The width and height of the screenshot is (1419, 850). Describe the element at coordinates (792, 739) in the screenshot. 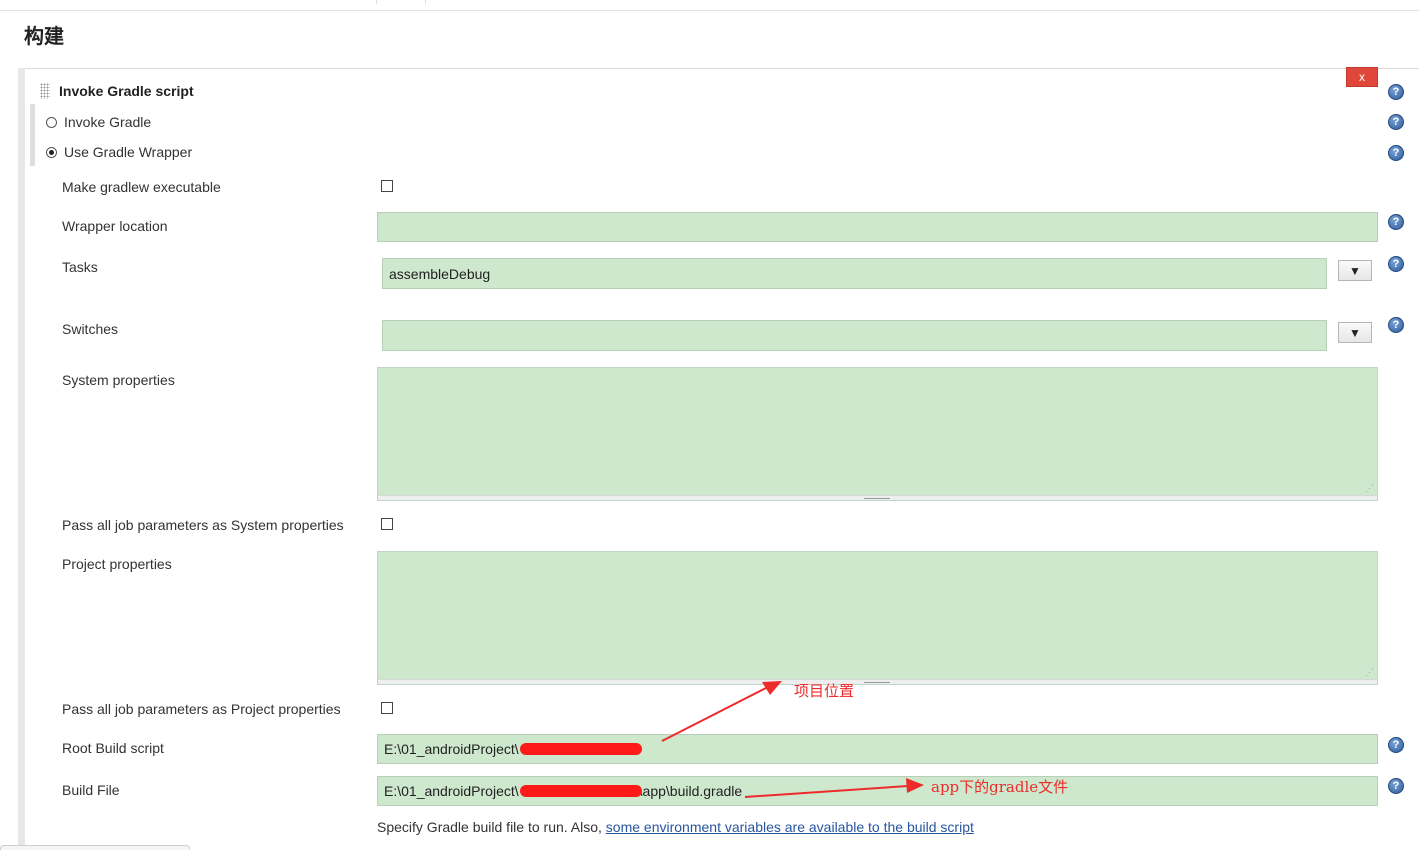

I see `annotation-arrows` at that location.